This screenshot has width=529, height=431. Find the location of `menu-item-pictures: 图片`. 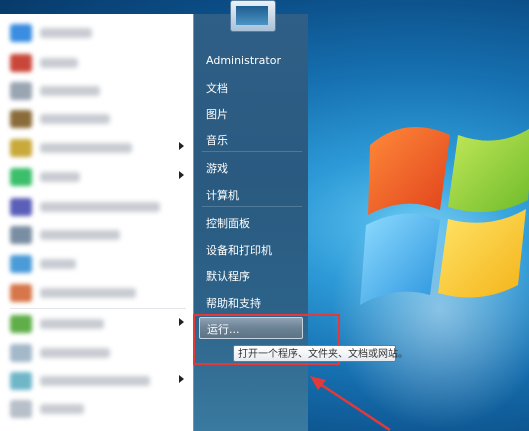

menu-item-pictures: 图片 is located at coordinates (217, 114).